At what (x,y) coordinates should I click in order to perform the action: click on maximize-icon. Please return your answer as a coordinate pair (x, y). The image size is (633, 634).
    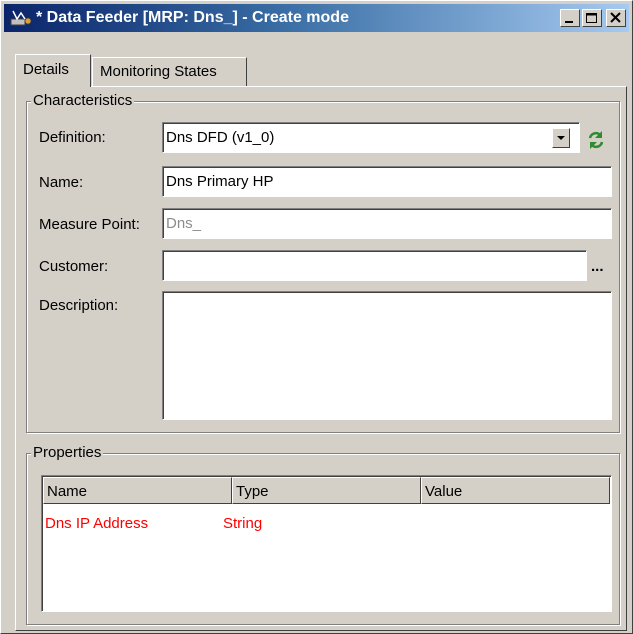
    Looking at the image, I should click on (591, 18).